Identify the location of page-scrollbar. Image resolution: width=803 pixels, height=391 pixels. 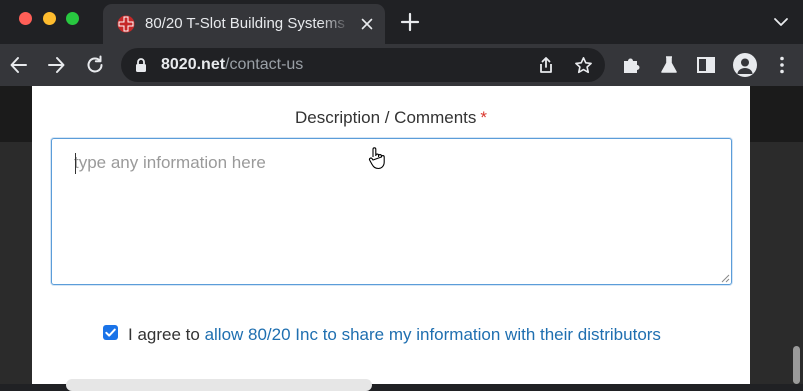
(796, 365).